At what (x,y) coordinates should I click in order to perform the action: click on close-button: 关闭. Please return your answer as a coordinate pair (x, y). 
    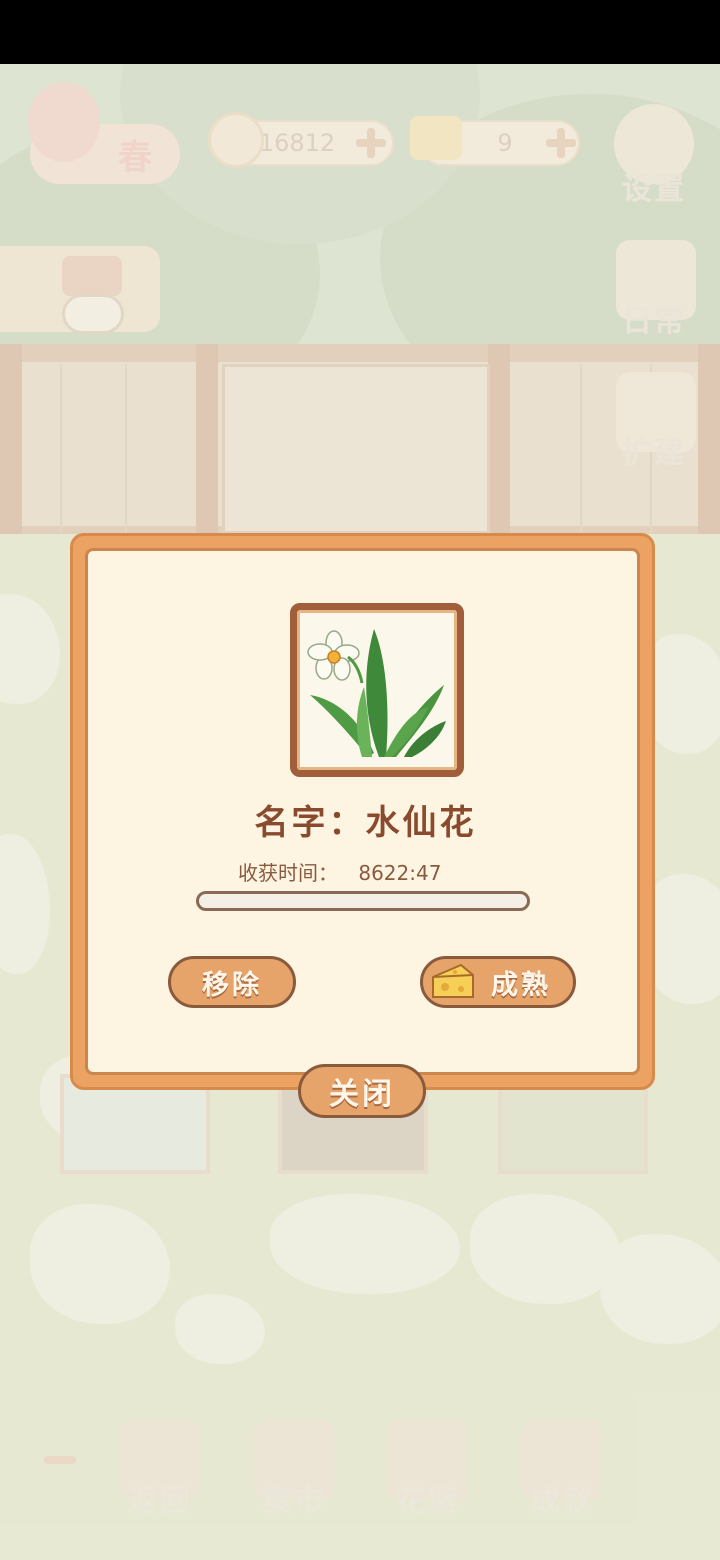
    Looking at the image, I should click on (362, 1091).